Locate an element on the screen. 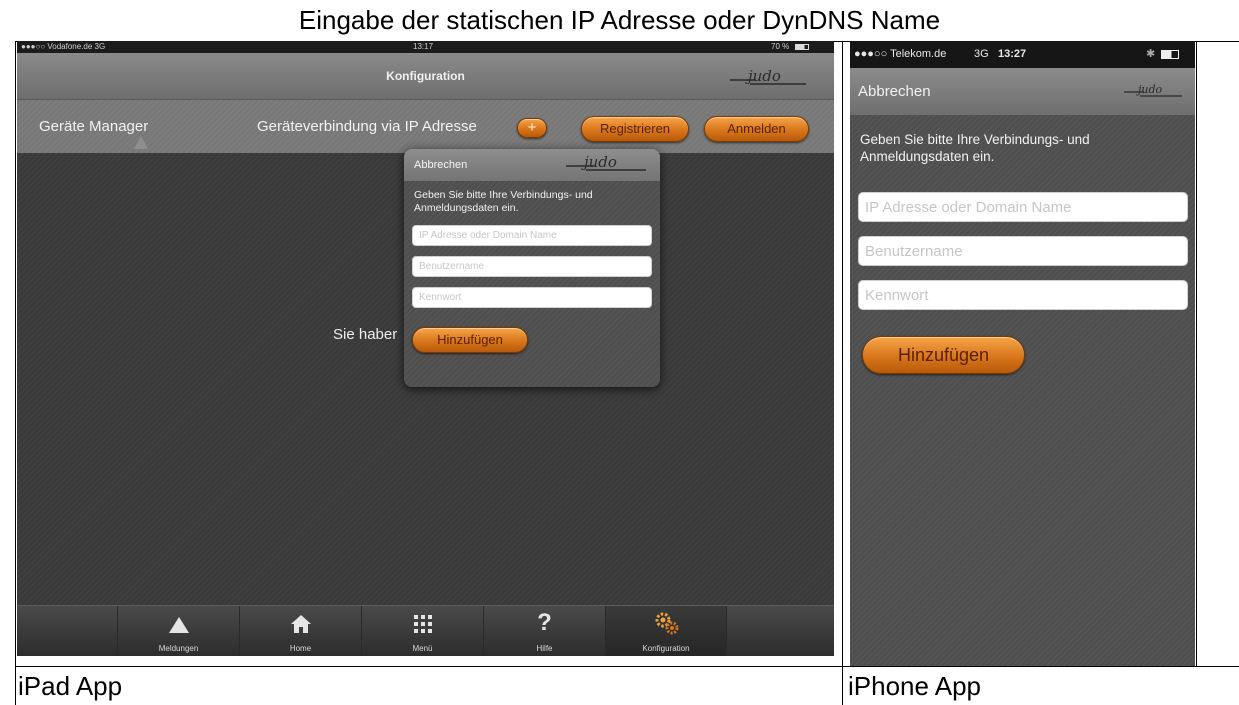  add-connection-button: + is located at coordinates (532, 128).